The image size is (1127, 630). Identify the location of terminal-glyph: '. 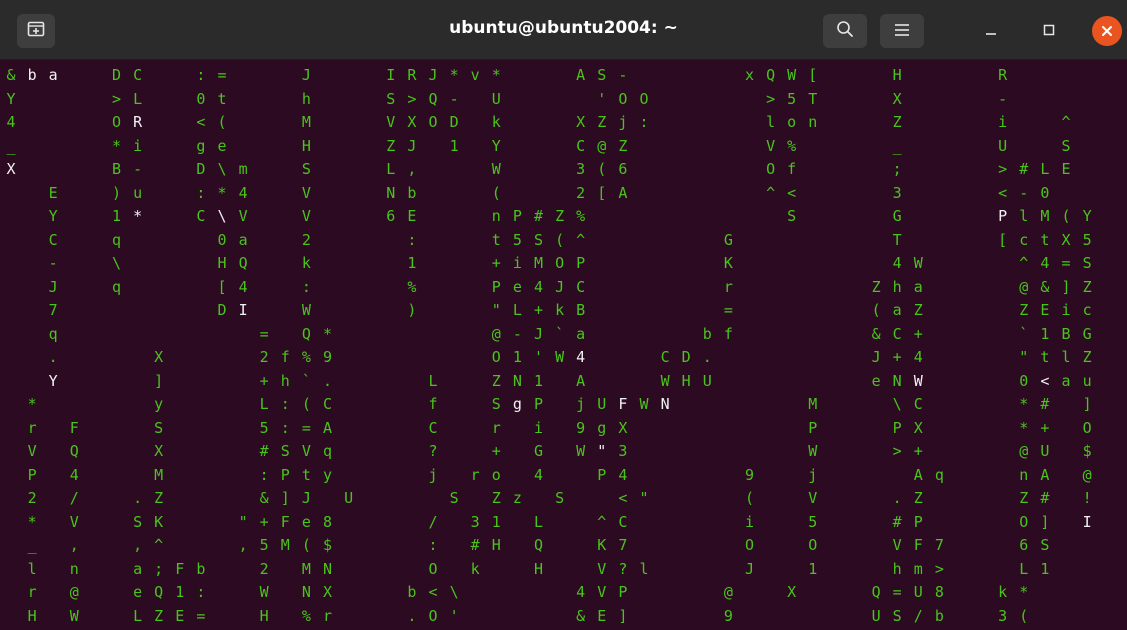
(454, 615).